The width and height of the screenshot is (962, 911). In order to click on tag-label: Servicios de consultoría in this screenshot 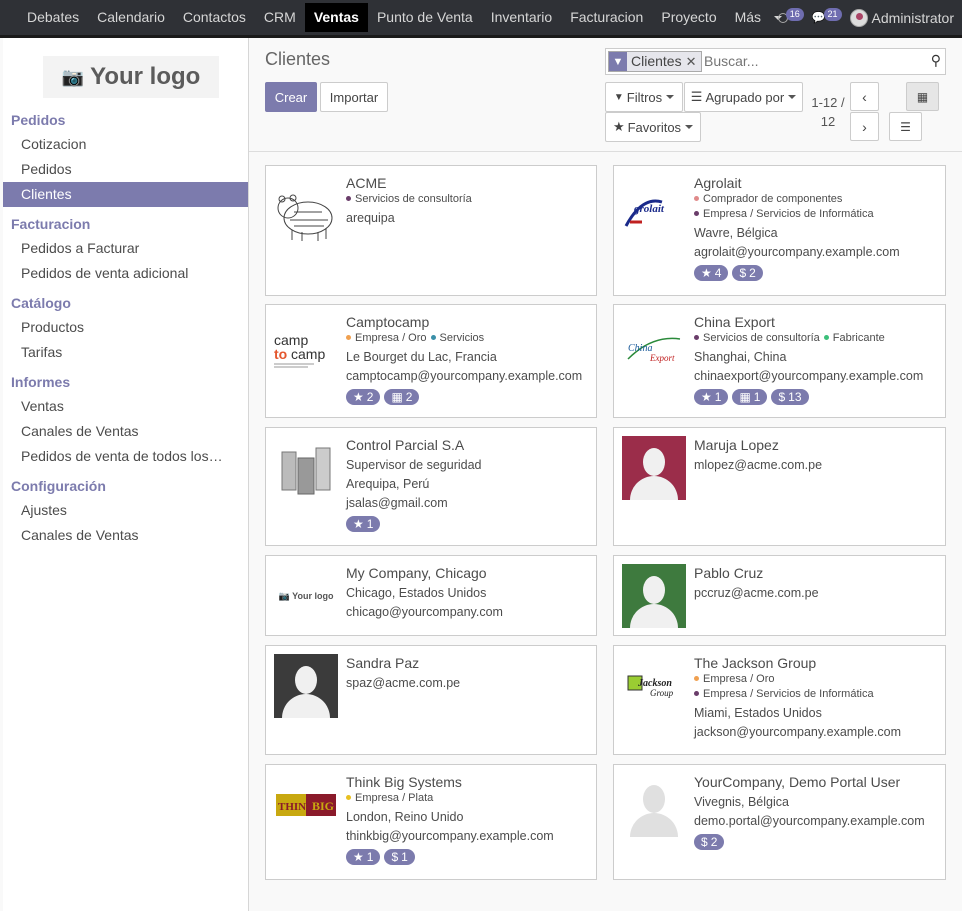, I will do `click(761, 338)`.